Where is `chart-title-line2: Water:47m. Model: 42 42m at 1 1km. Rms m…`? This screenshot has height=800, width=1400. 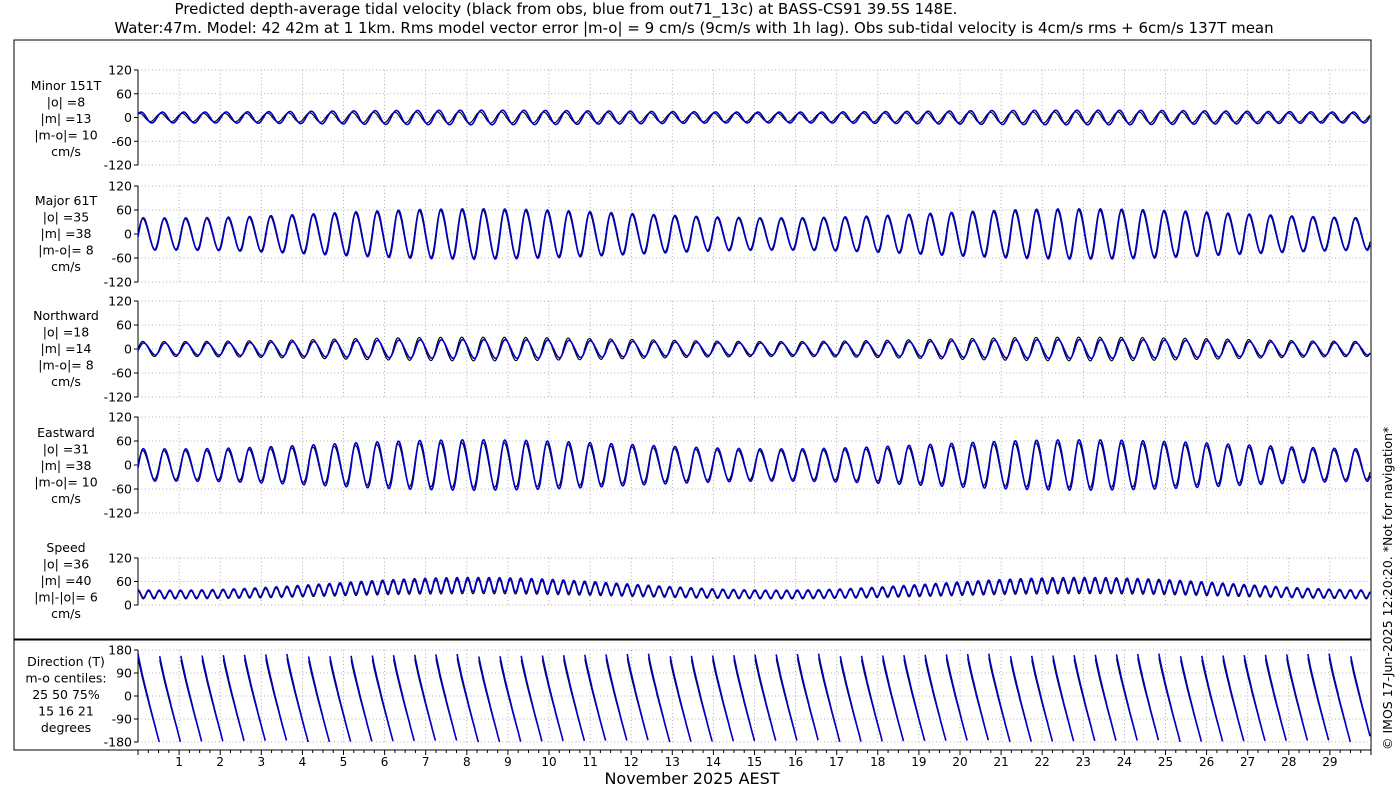 chart-title-line2: Water:47m. Model: 42 42m at 1 1km. Rms m… is located at coordinates (693, 28).